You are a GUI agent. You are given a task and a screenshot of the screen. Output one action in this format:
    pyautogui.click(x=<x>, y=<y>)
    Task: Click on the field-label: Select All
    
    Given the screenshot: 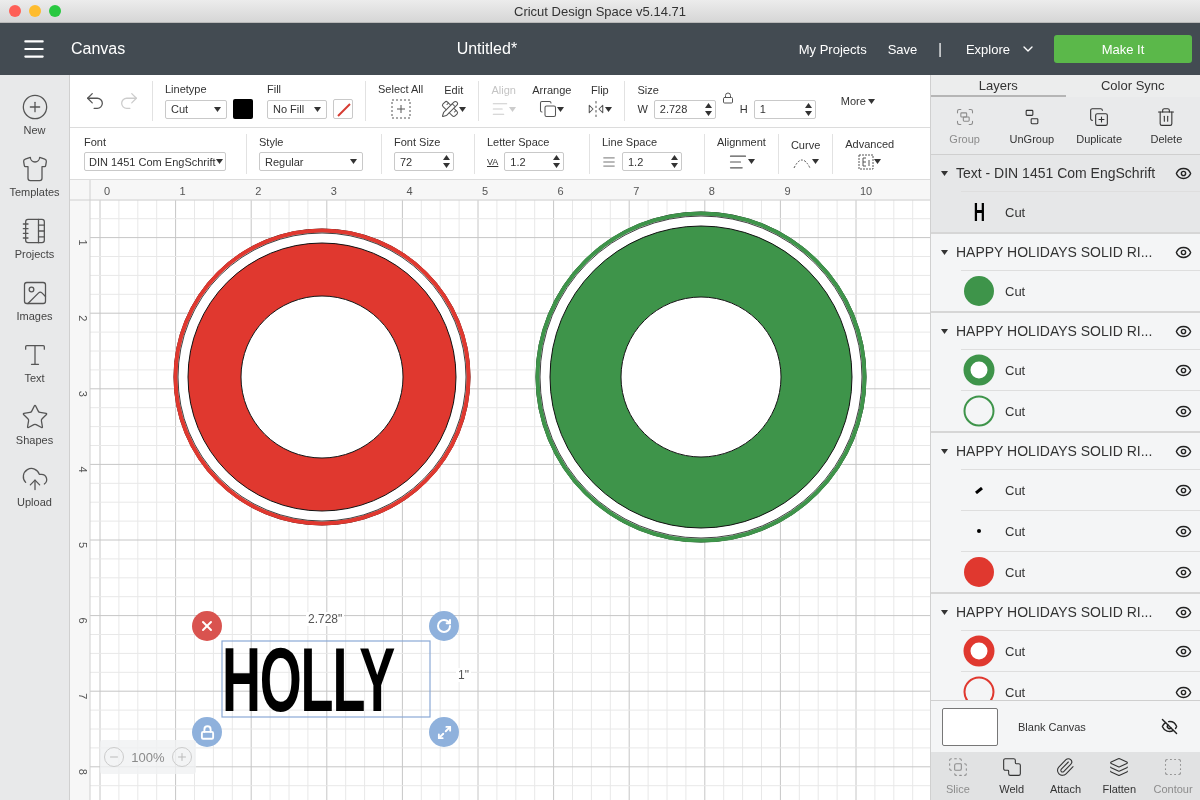 What is the action you would take?
    pyautogui.click(x=401, y=89)
    